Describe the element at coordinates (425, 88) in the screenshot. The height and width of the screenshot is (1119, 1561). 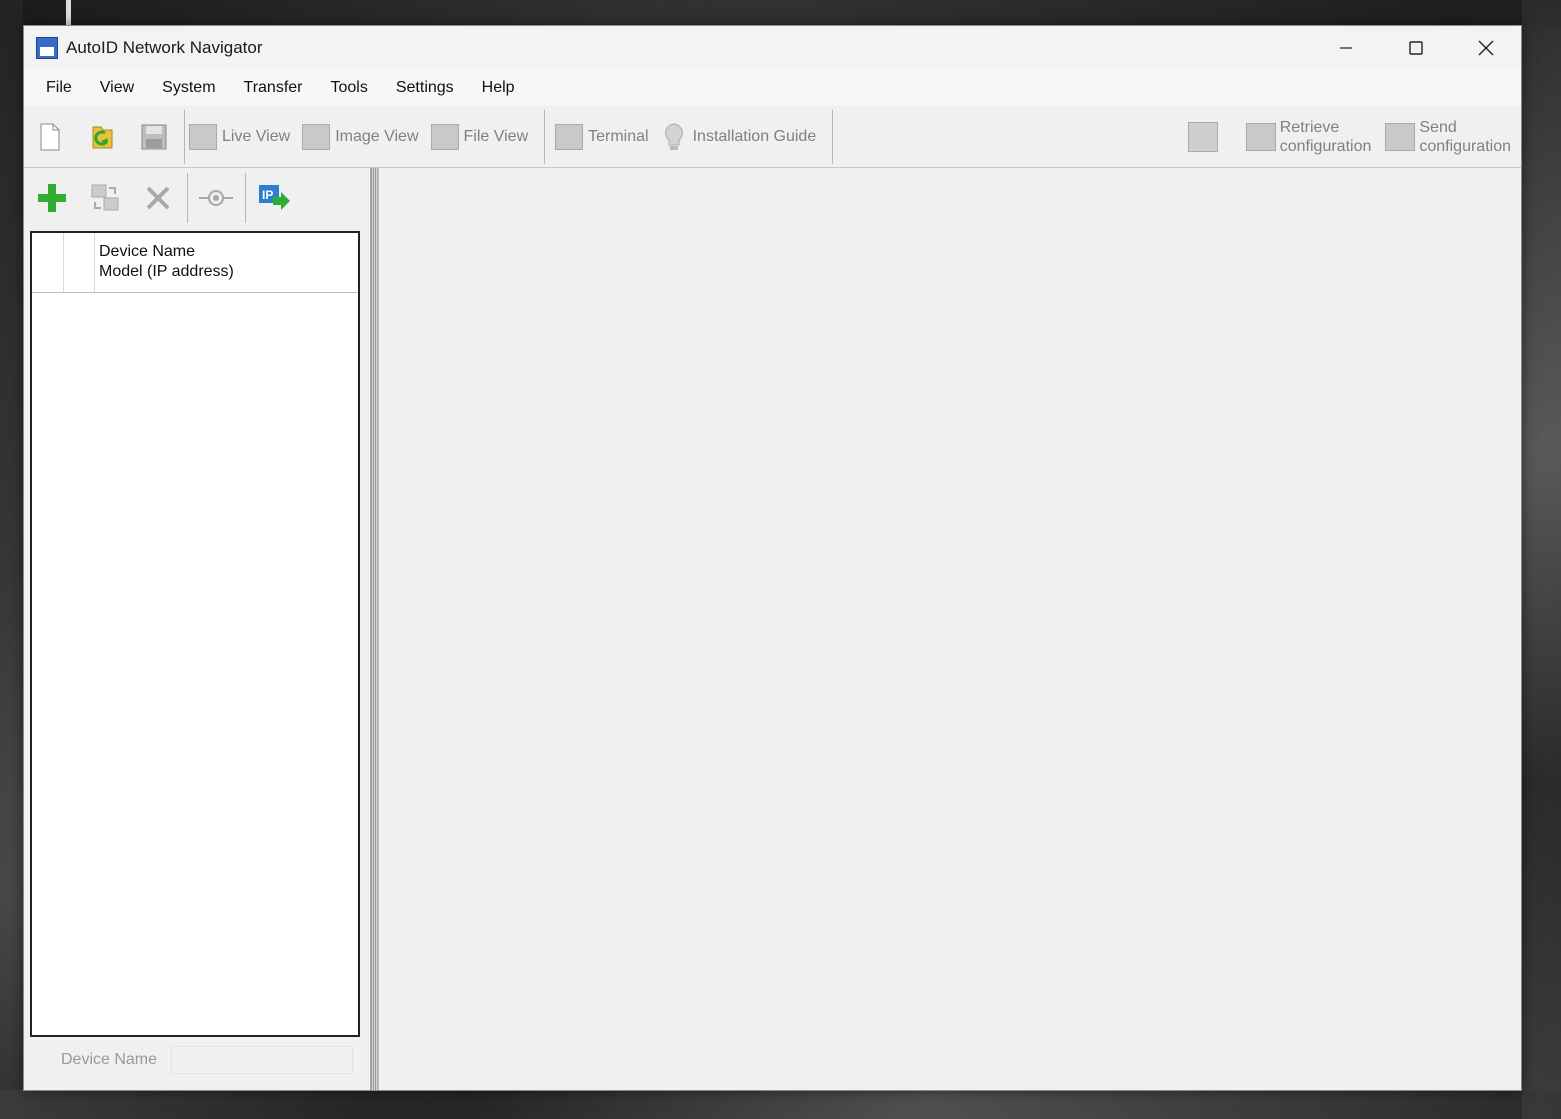
I see `menu-settings: Settings` at that location.